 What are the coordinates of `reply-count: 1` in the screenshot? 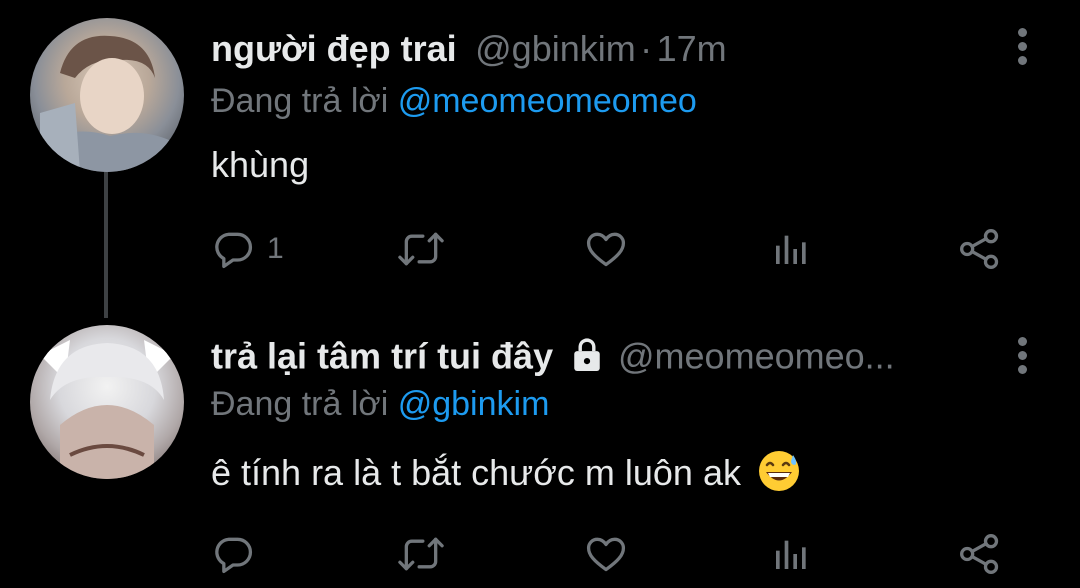 It's located at (275, 248).